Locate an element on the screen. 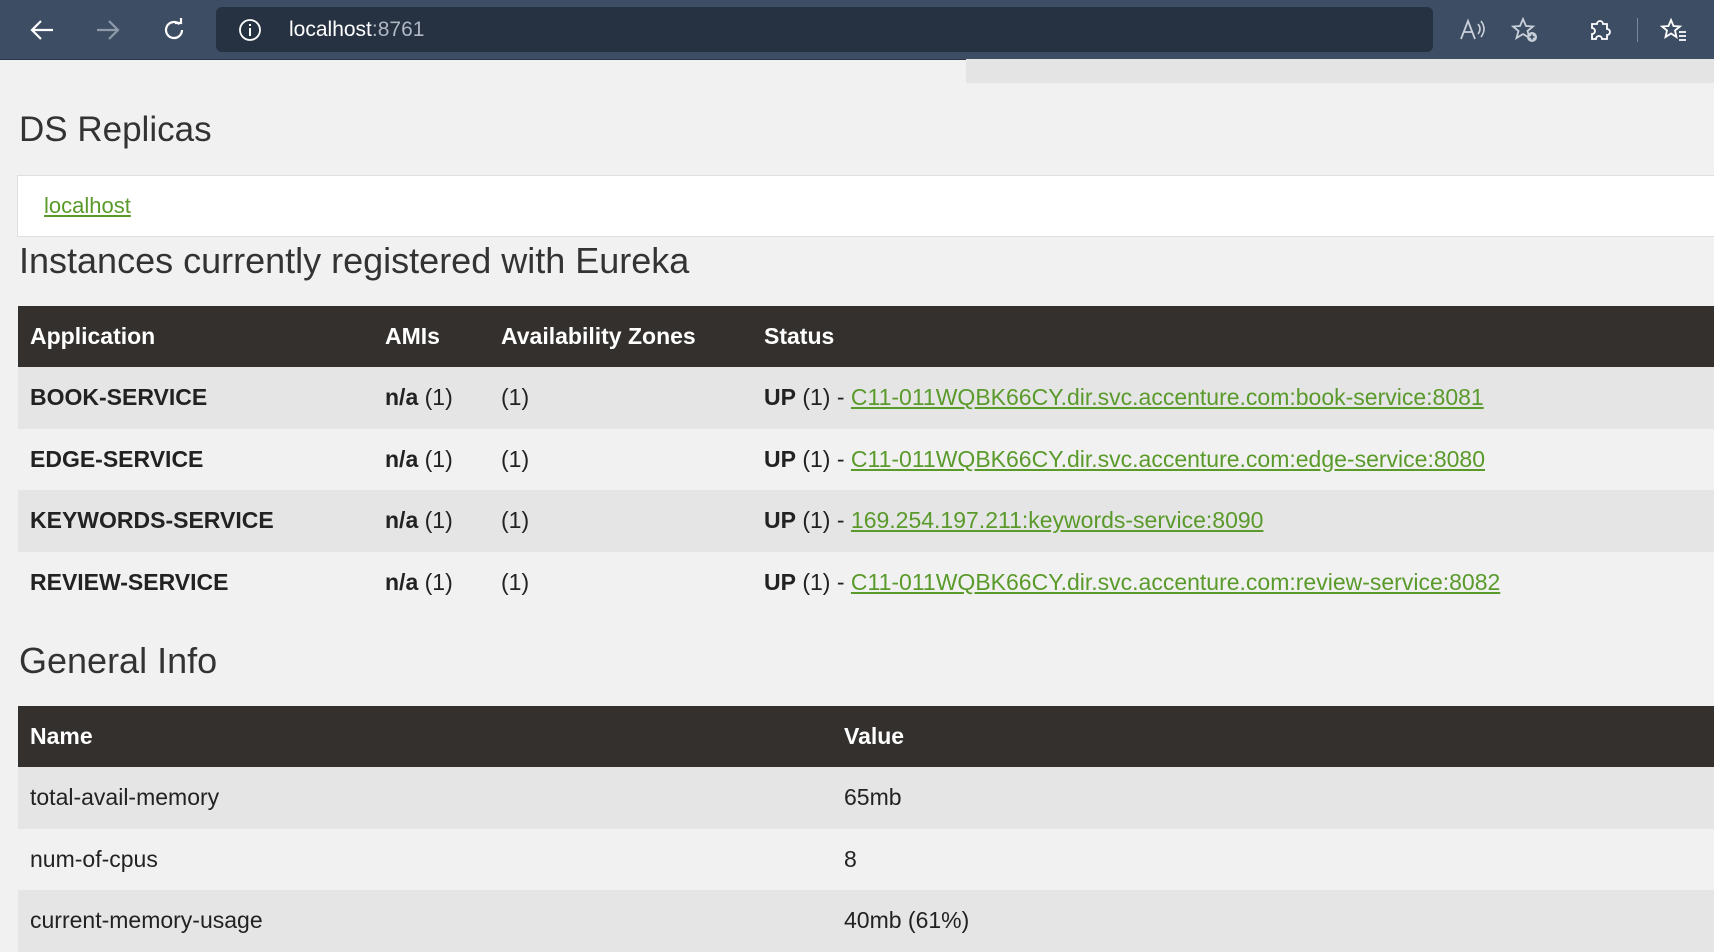 This screenshot has width=1714, height=952. info-icon is located at coordinates (250, 30).